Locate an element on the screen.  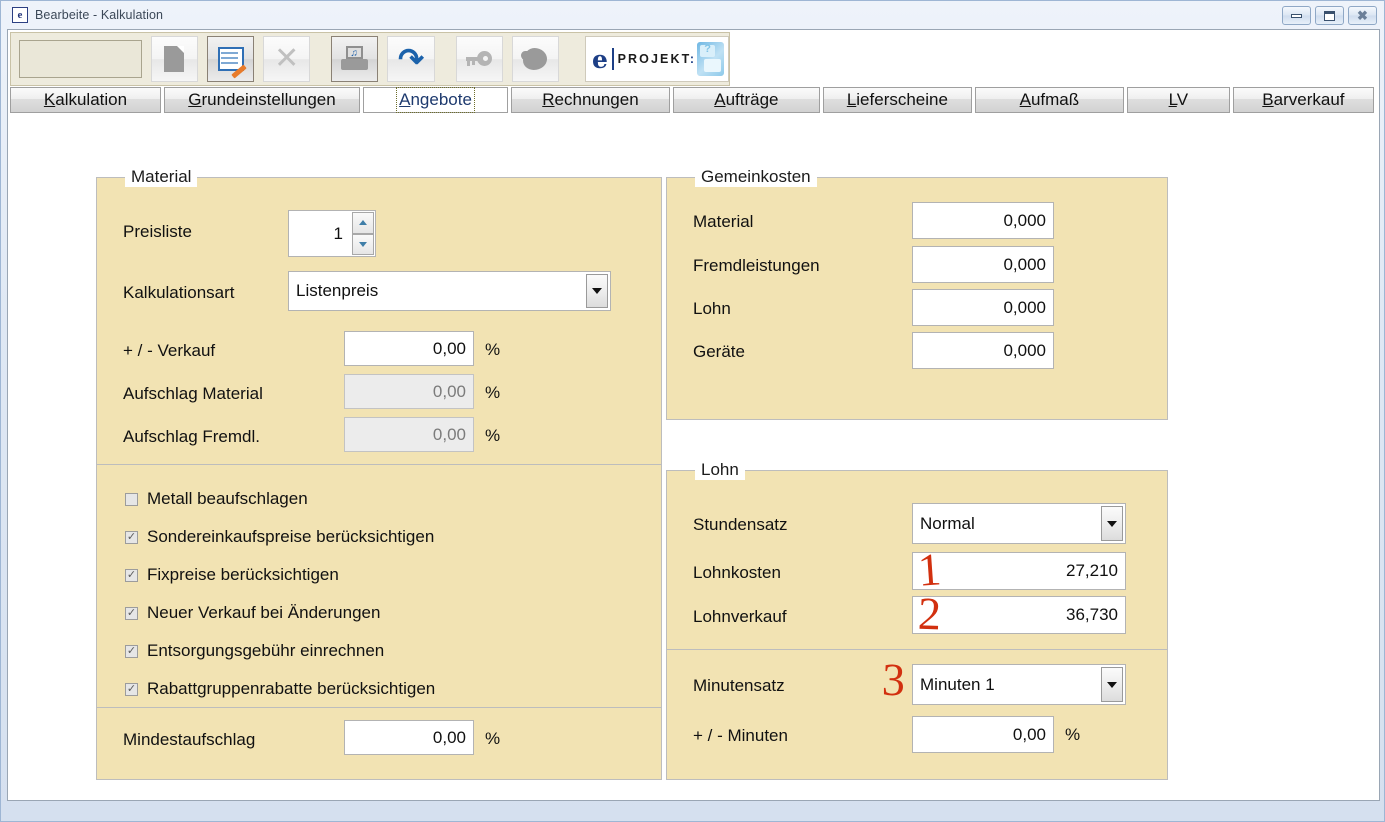
kalkulationsart-dropdown-button is located at coordinates (597, 291).